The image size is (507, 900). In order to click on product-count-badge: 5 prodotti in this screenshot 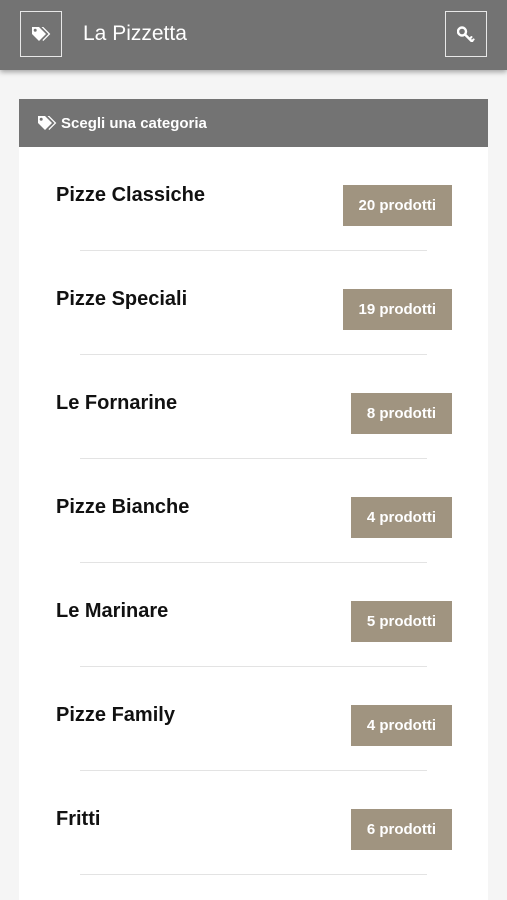, I will do `click(401, 621)`.